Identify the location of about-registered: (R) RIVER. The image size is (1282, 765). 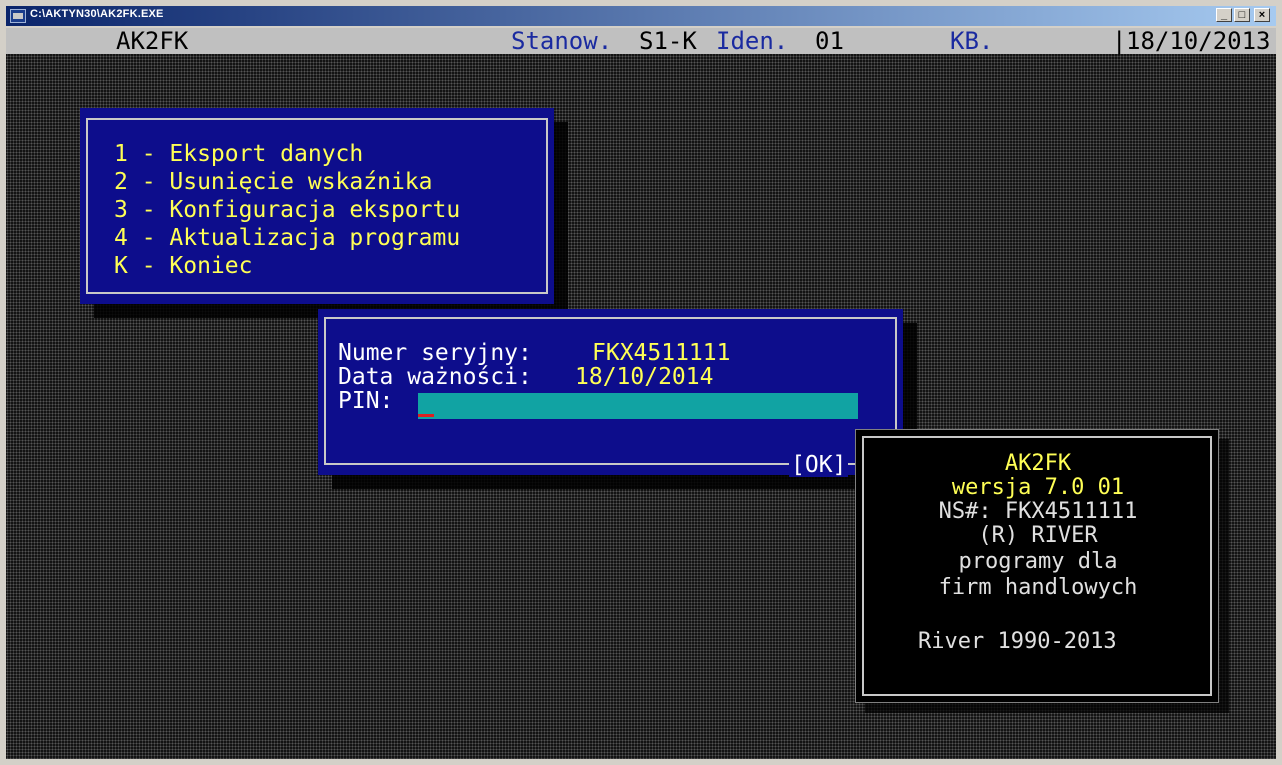
(1038, 535).